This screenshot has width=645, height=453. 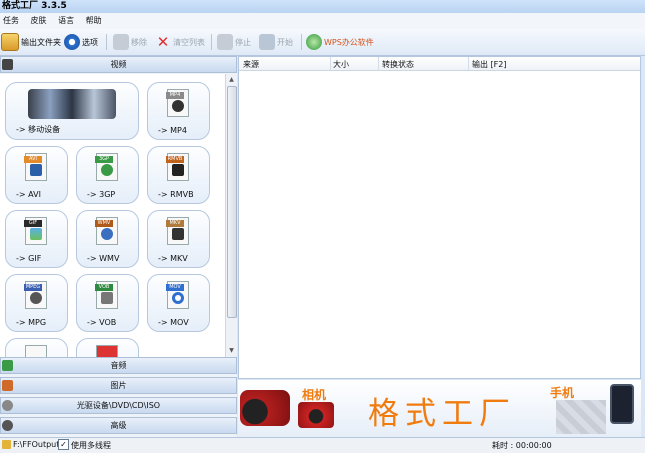 I want to click on disc-icon, so click(x=7, y=405).